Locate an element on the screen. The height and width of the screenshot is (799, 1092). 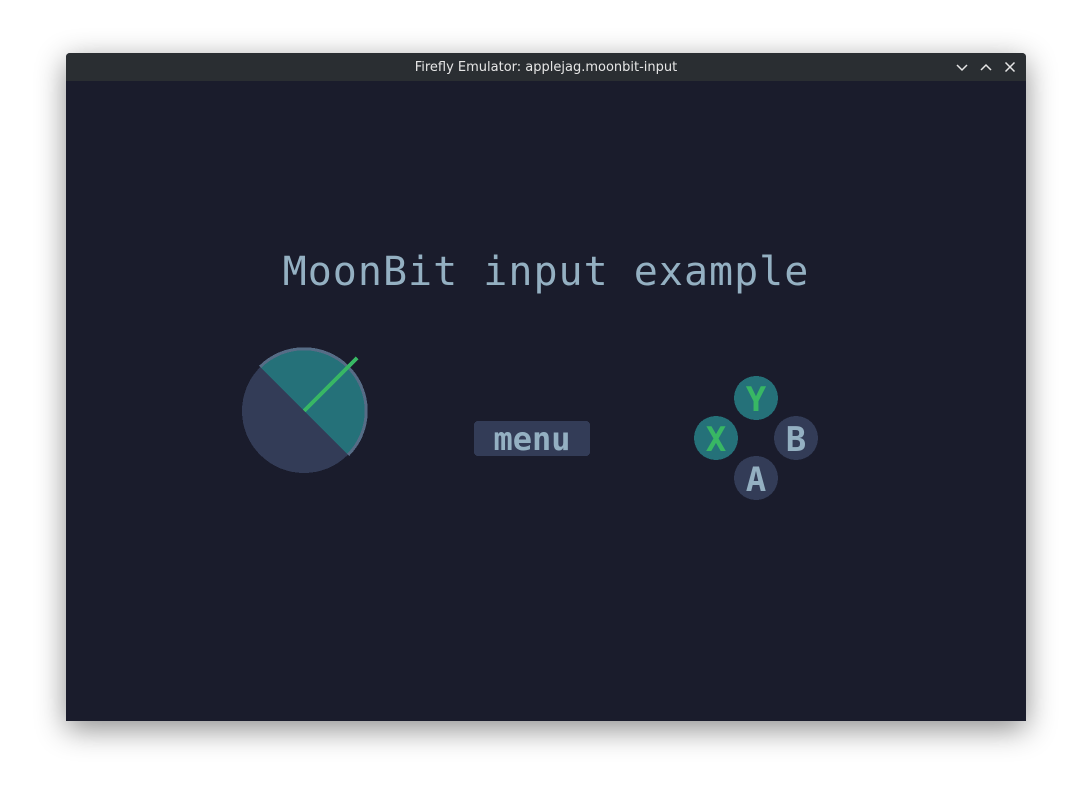
button-x-label: X is located at coordinates (716, 440).